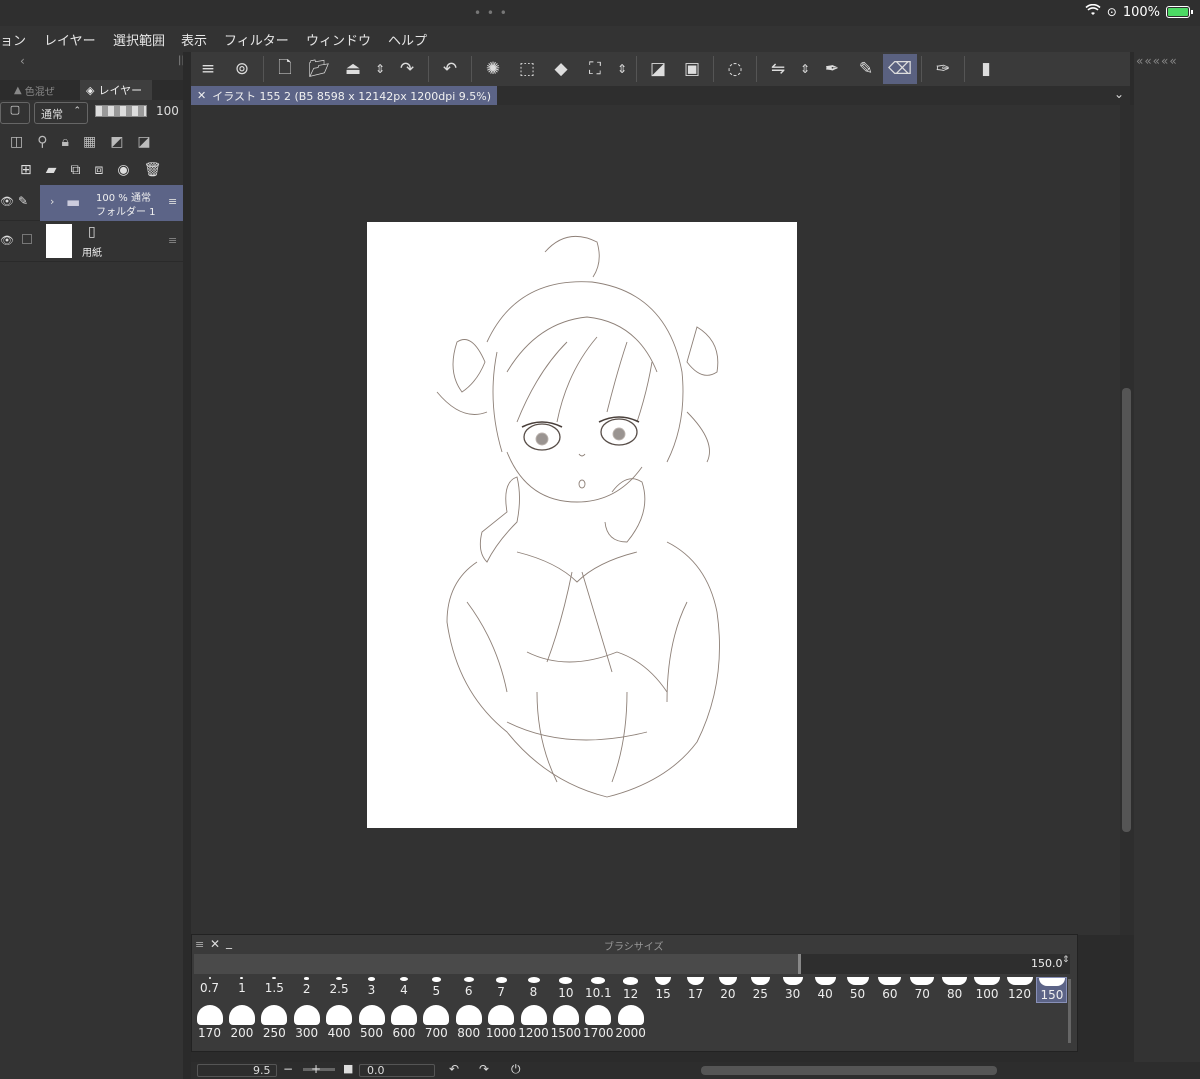 The width and height of the screenshot is (1200, 1079). Describe the element at coordinates (900, 69) in the screenshot. I see `eraser-icon: ⌫` at that location.